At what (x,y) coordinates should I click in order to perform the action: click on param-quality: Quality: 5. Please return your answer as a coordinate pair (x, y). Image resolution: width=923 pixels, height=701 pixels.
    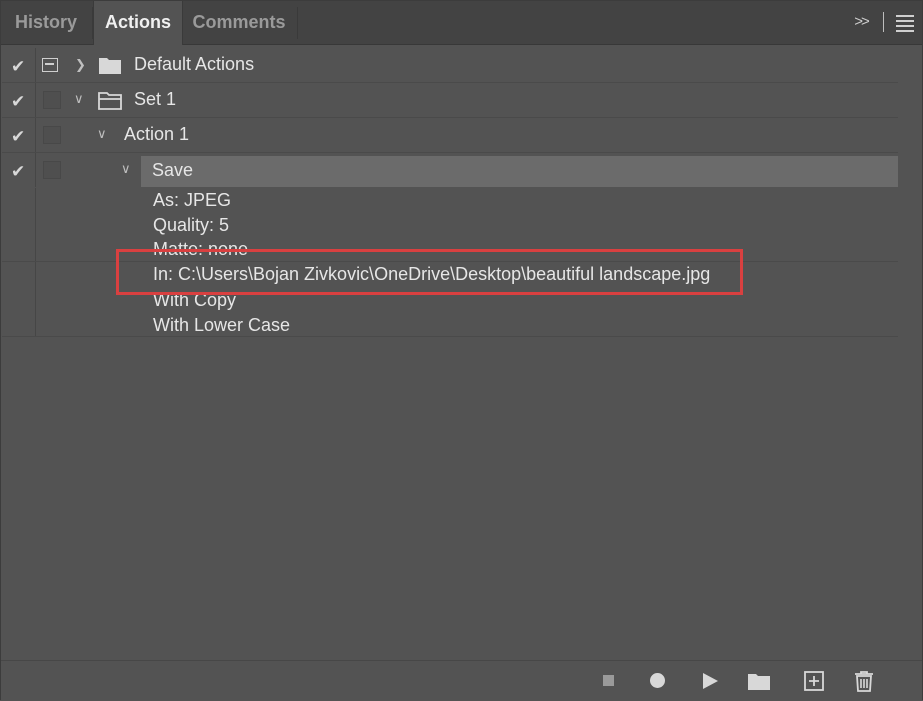
    Looking at the image, I should click on (191, 225).